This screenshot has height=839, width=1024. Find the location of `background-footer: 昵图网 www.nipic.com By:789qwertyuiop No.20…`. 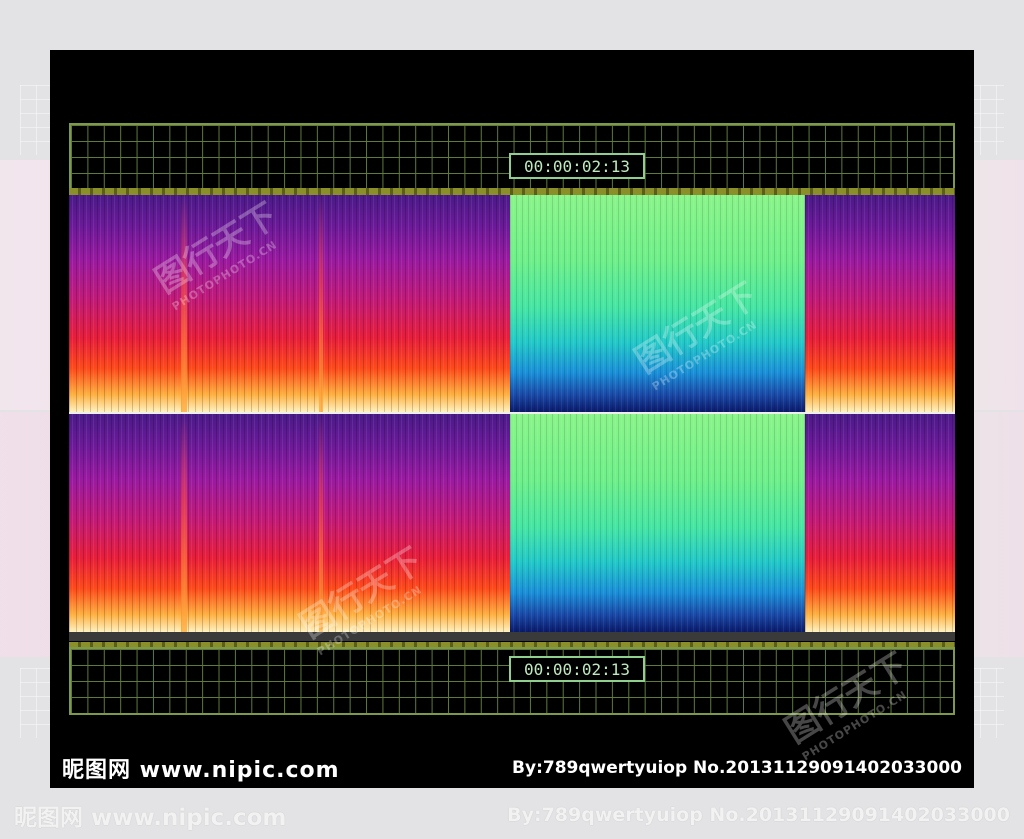

background-footer: 昵图网 www.nipic.com By:789qwertyuiop No.20… is located at coordinates (512, 815).